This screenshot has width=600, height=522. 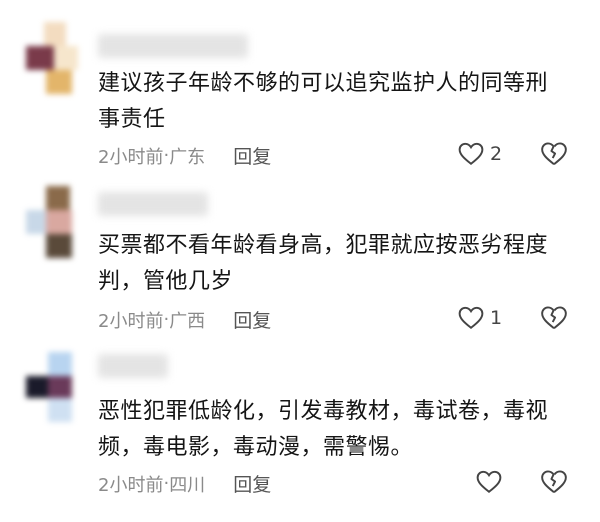 I want to click on comment-meta: 2小时前 · 广东 回复, so click(x=184, y=155).